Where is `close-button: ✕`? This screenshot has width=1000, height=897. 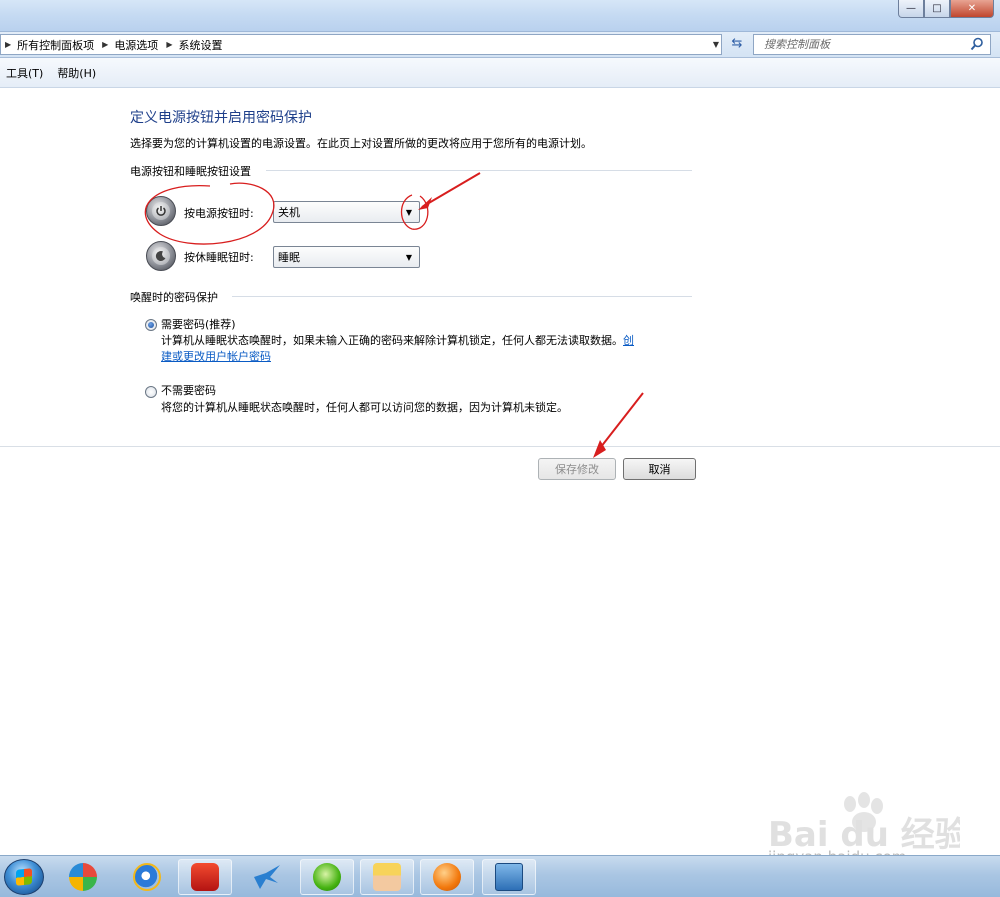 close-button: ✕ is located at coordinates (972, 9).